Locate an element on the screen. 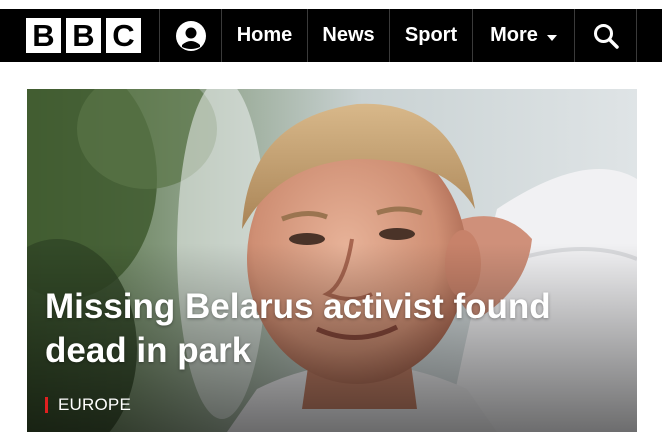  section-tag: EUROPE is located at coordinates (88, 405).